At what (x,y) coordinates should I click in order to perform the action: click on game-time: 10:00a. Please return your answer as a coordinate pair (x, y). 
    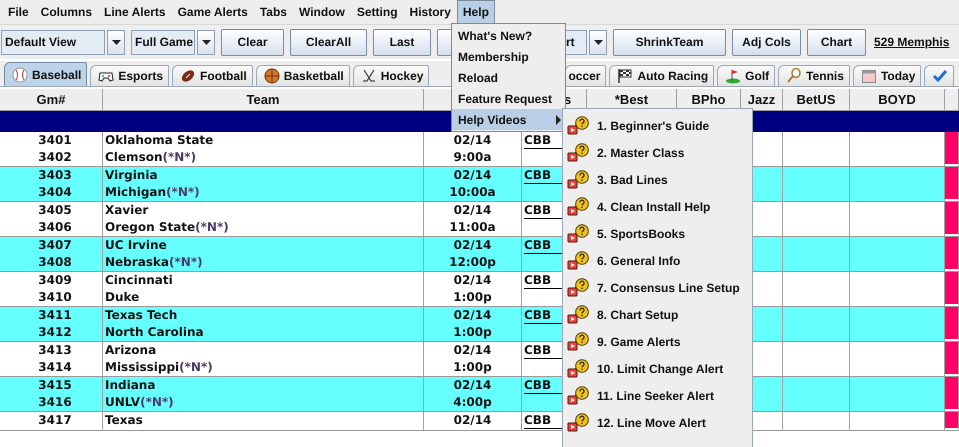
    Looking at the image, I should click on (472, 192).